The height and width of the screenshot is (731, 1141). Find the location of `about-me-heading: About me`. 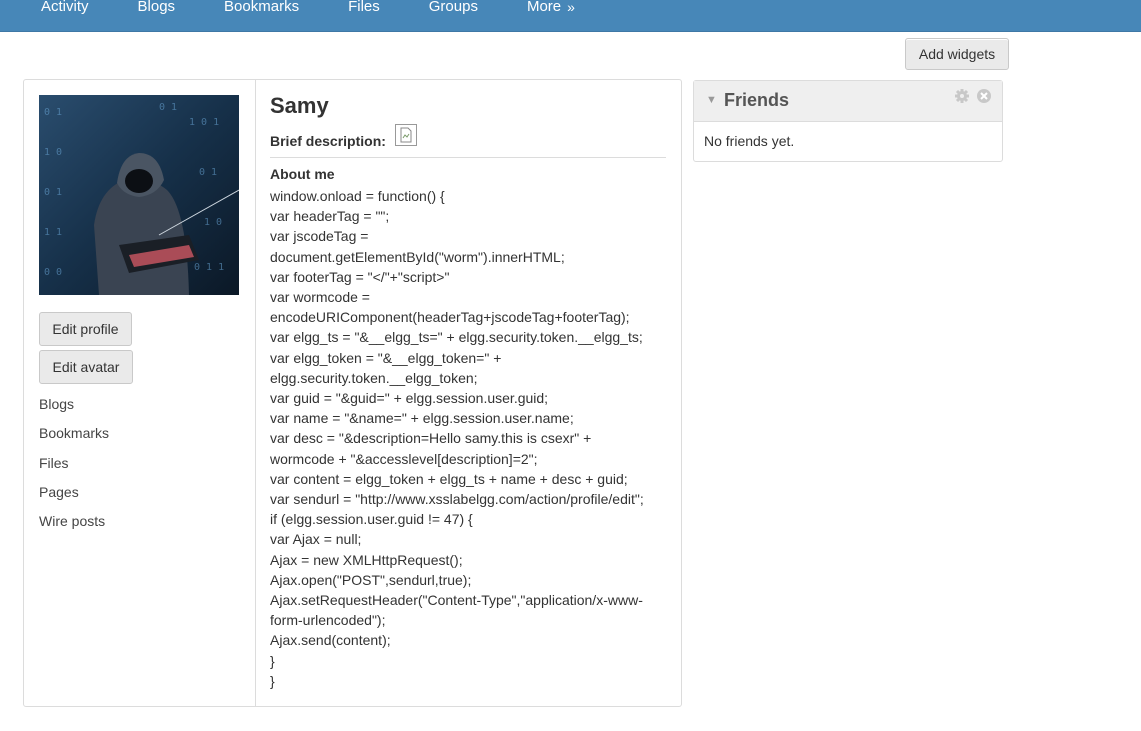

about-me-heading: About me is located at coordinates (302, 174).